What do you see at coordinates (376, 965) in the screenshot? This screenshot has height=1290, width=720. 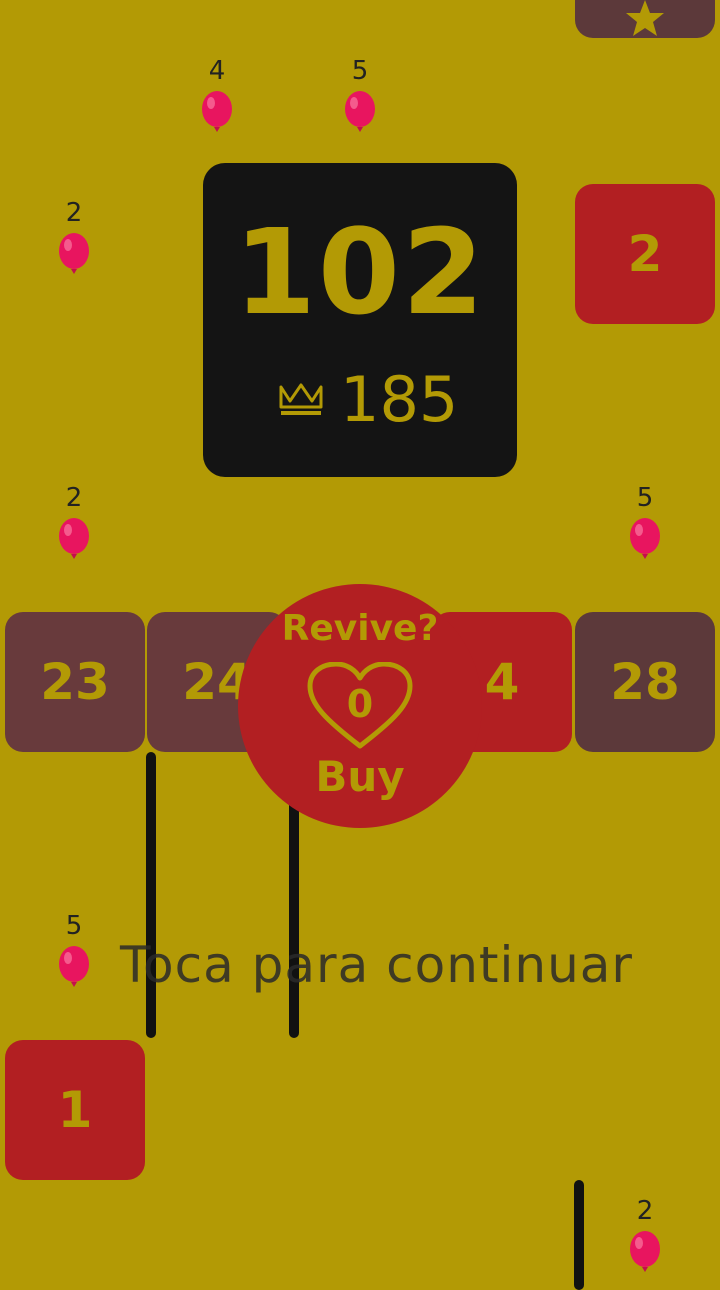 I see `tap-to-continue: Toca para continuar` at bounding box center [376, 965].